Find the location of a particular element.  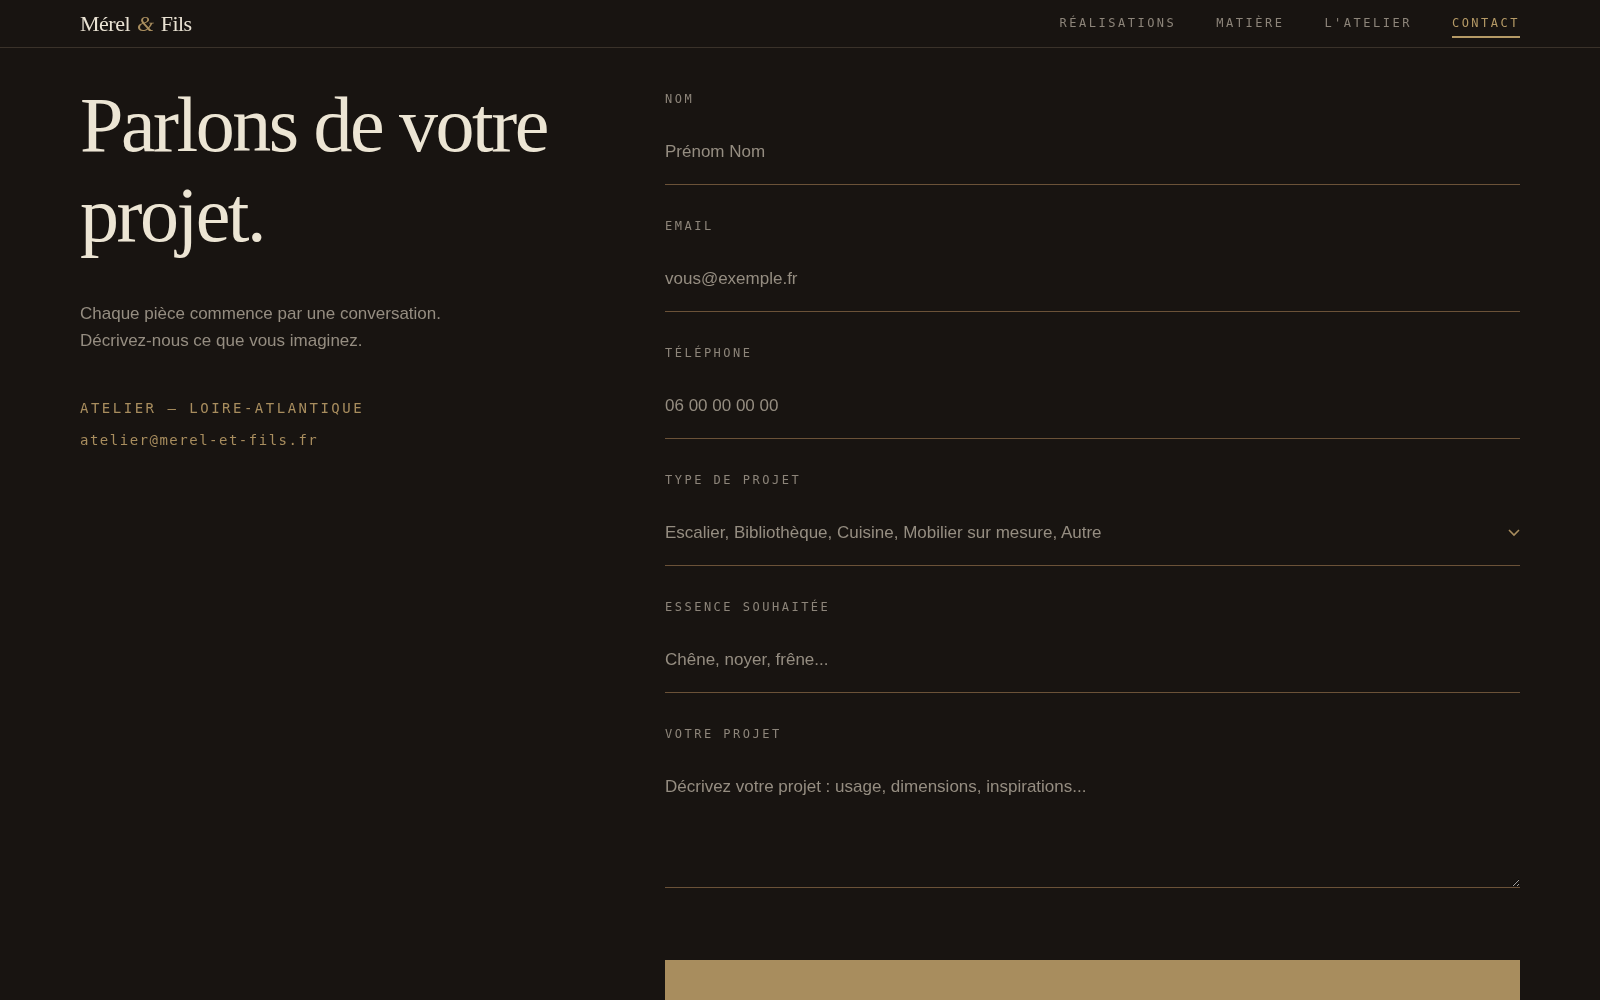

submit-button is located at coordinates (1092, 980).